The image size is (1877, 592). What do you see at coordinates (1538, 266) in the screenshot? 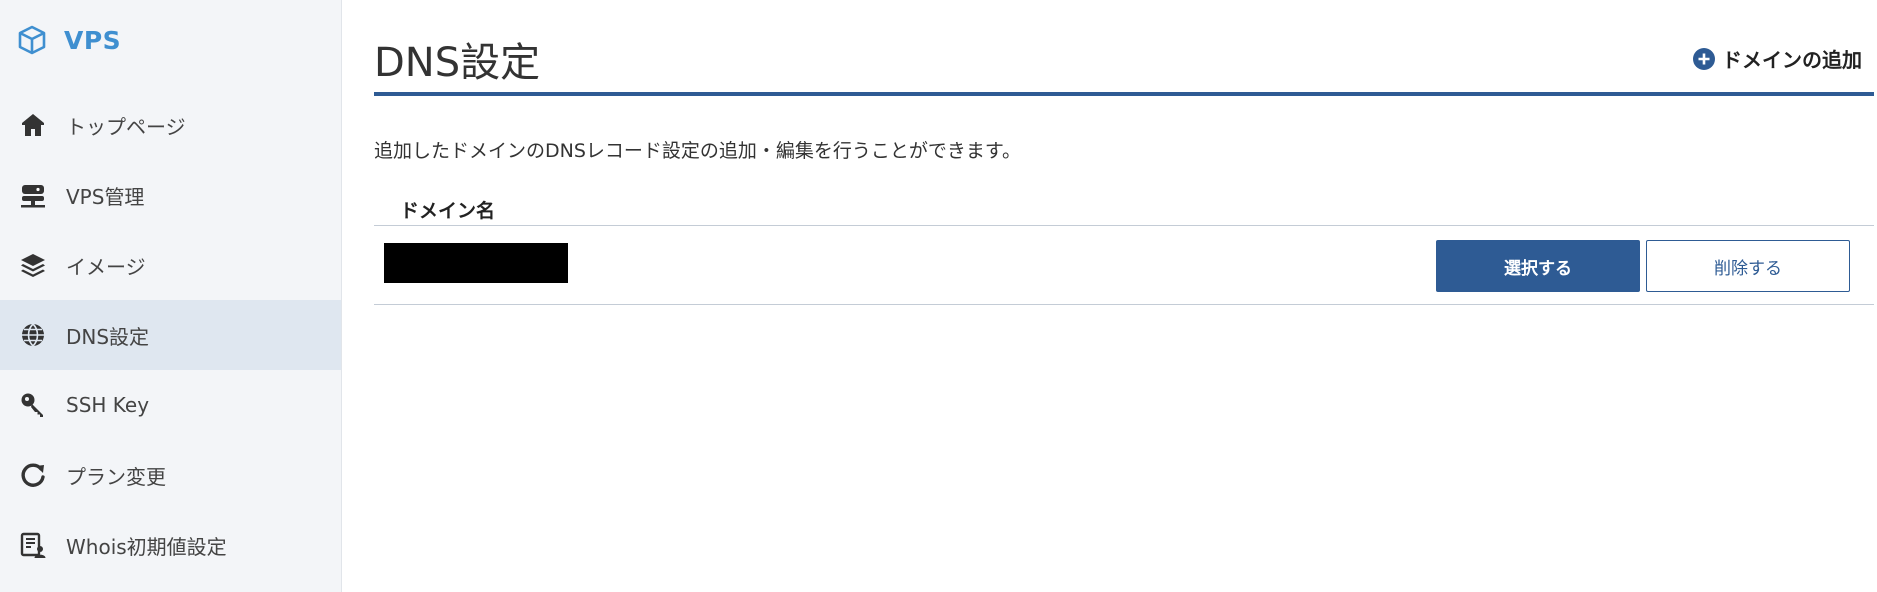
I see `select-button: 選択する` at bounding box center [1538, 266].